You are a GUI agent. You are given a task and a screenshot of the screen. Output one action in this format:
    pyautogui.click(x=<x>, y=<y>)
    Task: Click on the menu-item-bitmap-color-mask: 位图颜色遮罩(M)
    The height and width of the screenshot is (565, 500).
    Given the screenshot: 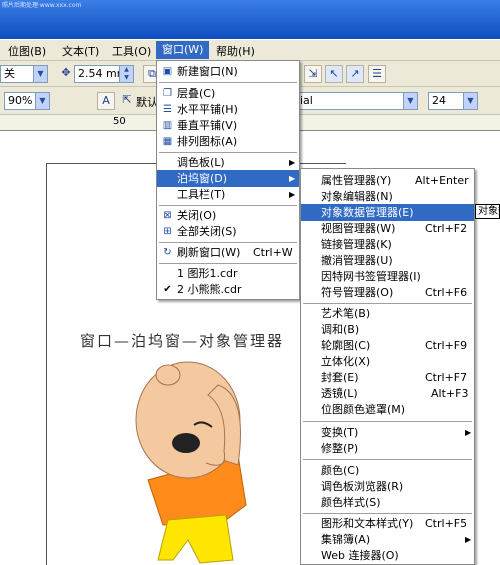 What is the action you would take?
    pyautogui.click(x=387, y=409)
    